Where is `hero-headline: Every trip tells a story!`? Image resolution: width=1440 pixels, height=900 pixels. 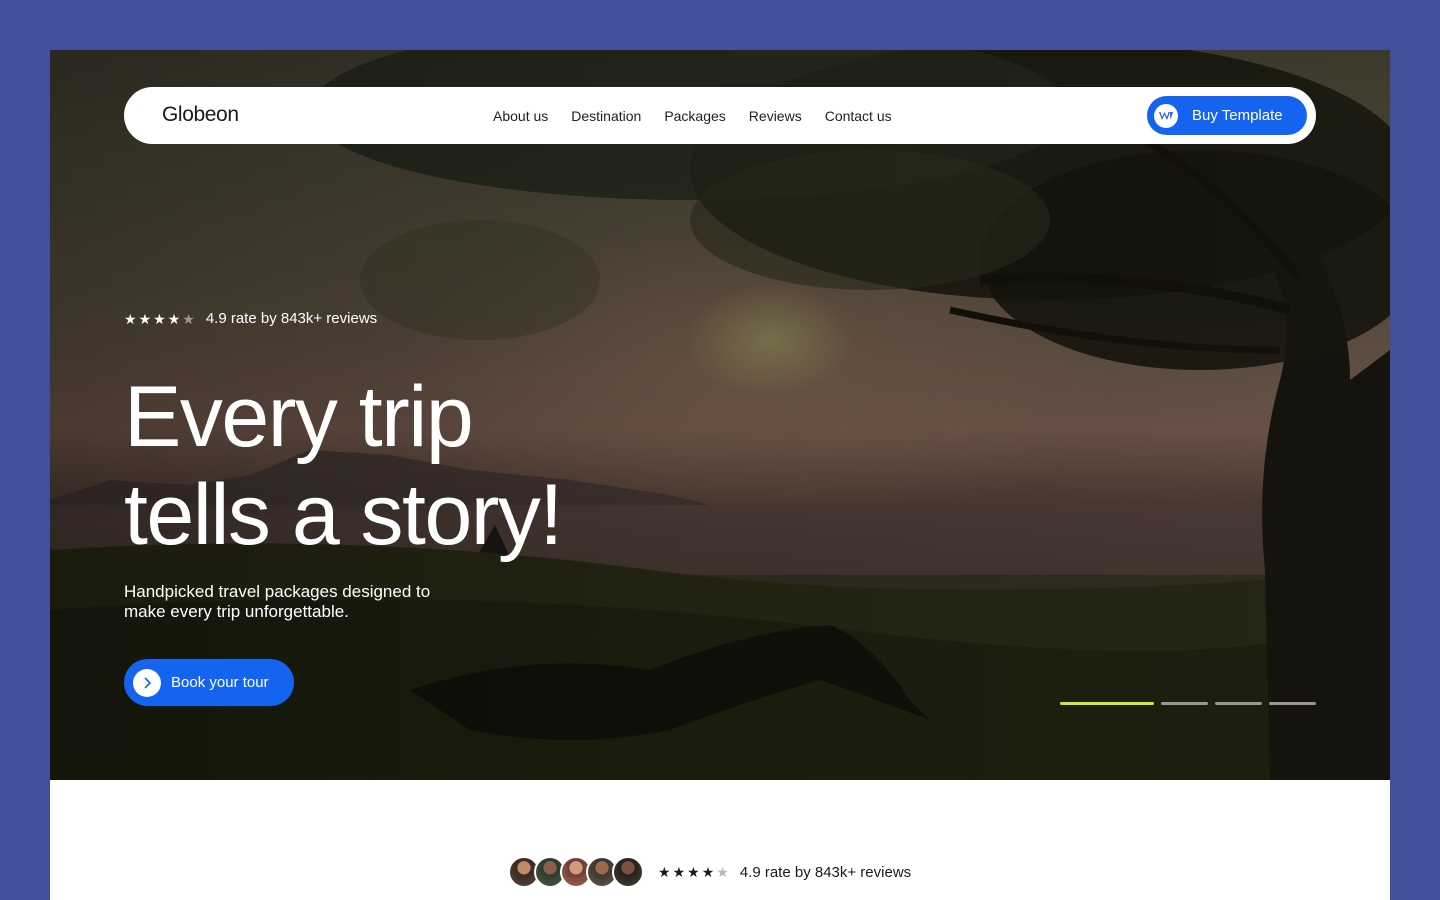
hero-headline: Every trip tells a story! is located at coordinates (343, 466).